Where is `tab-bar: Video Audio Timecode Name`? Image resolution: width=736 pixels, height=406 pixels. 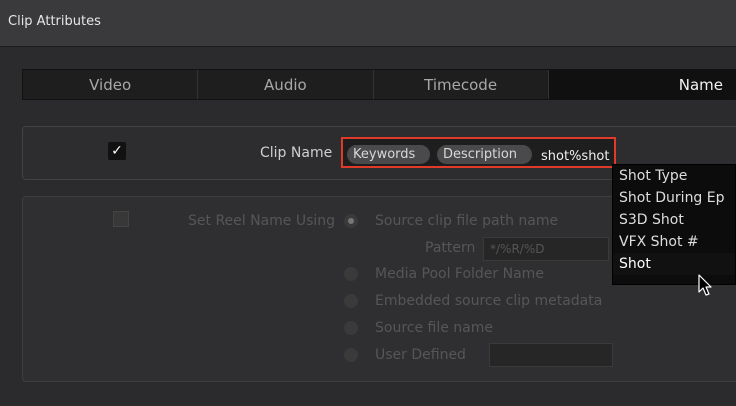 tab-bar: Video Audio Timecode Name is located at coordinates (379, 84).